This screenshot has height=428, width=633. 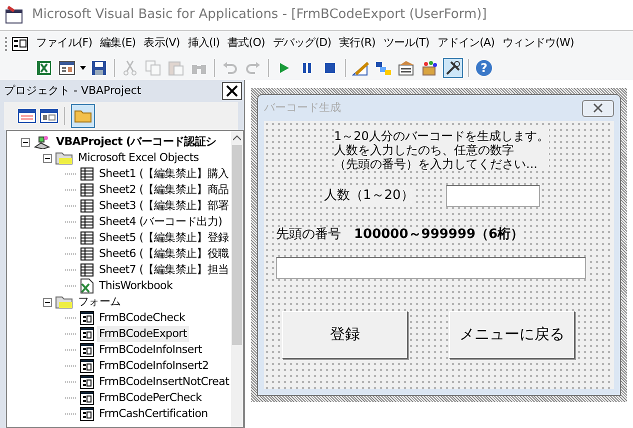 I want to click on form-view-icon, so click(x=49, y=116).